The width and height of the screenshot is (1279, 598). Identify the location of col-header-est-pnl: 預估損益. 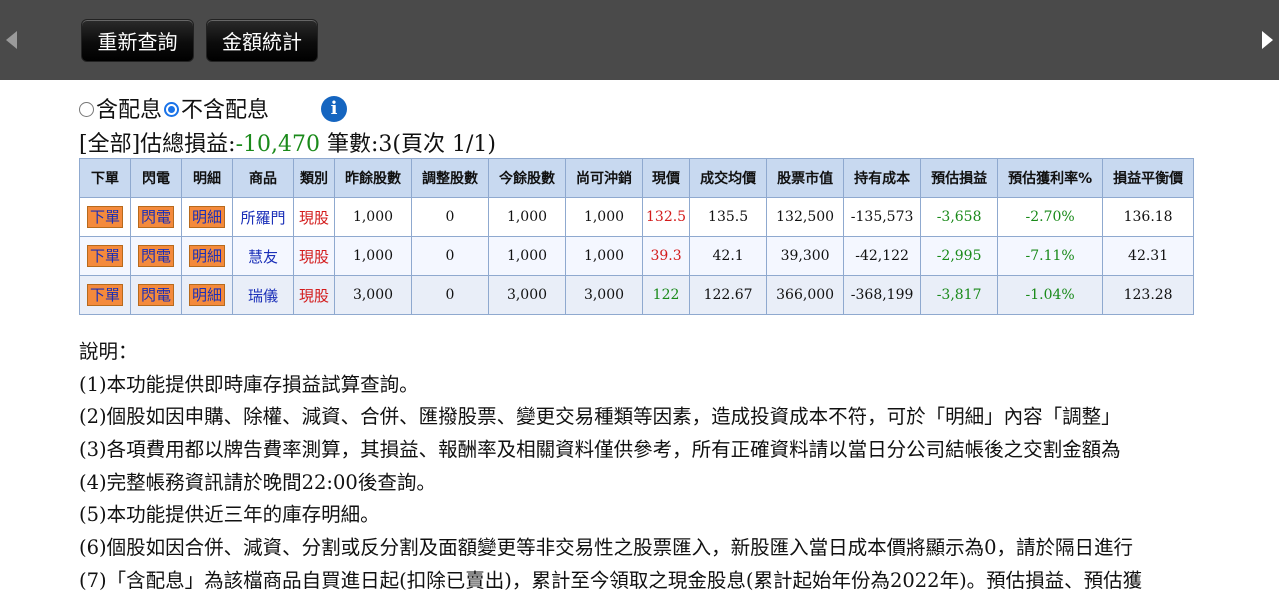
(959, 178).